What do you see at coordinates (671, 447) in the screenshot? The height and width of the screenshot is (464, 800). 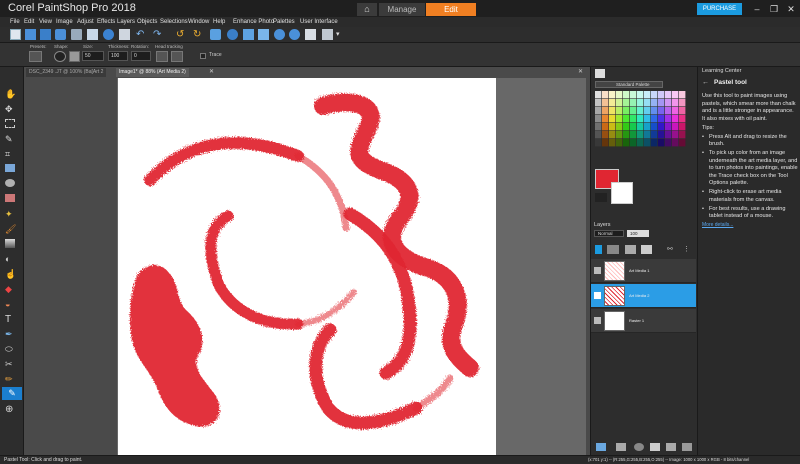 I see `delete-layer-icon` at bounding box center [671, 447].